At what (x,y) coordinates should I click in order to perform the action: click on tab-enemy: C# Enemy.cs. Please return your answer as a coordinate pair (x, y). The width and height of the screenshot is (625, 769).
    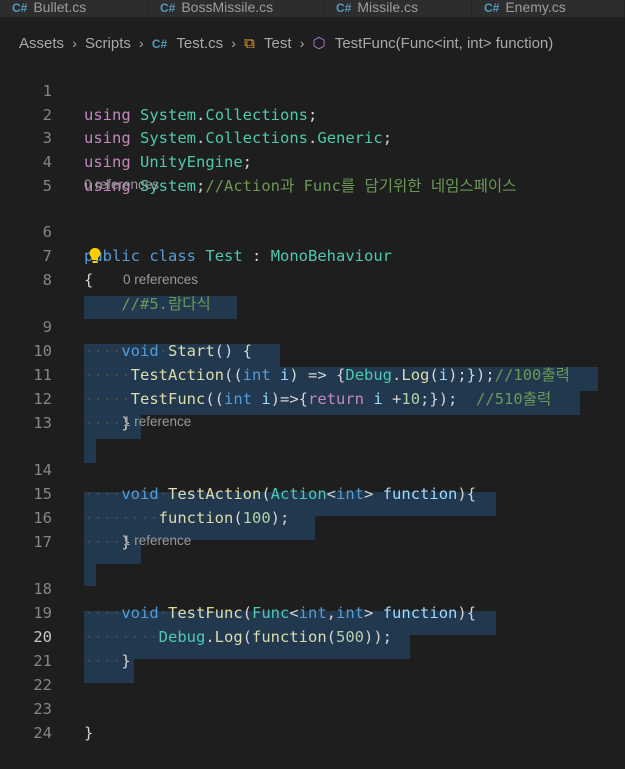
    Looking at the image, I should click on (548, 8).